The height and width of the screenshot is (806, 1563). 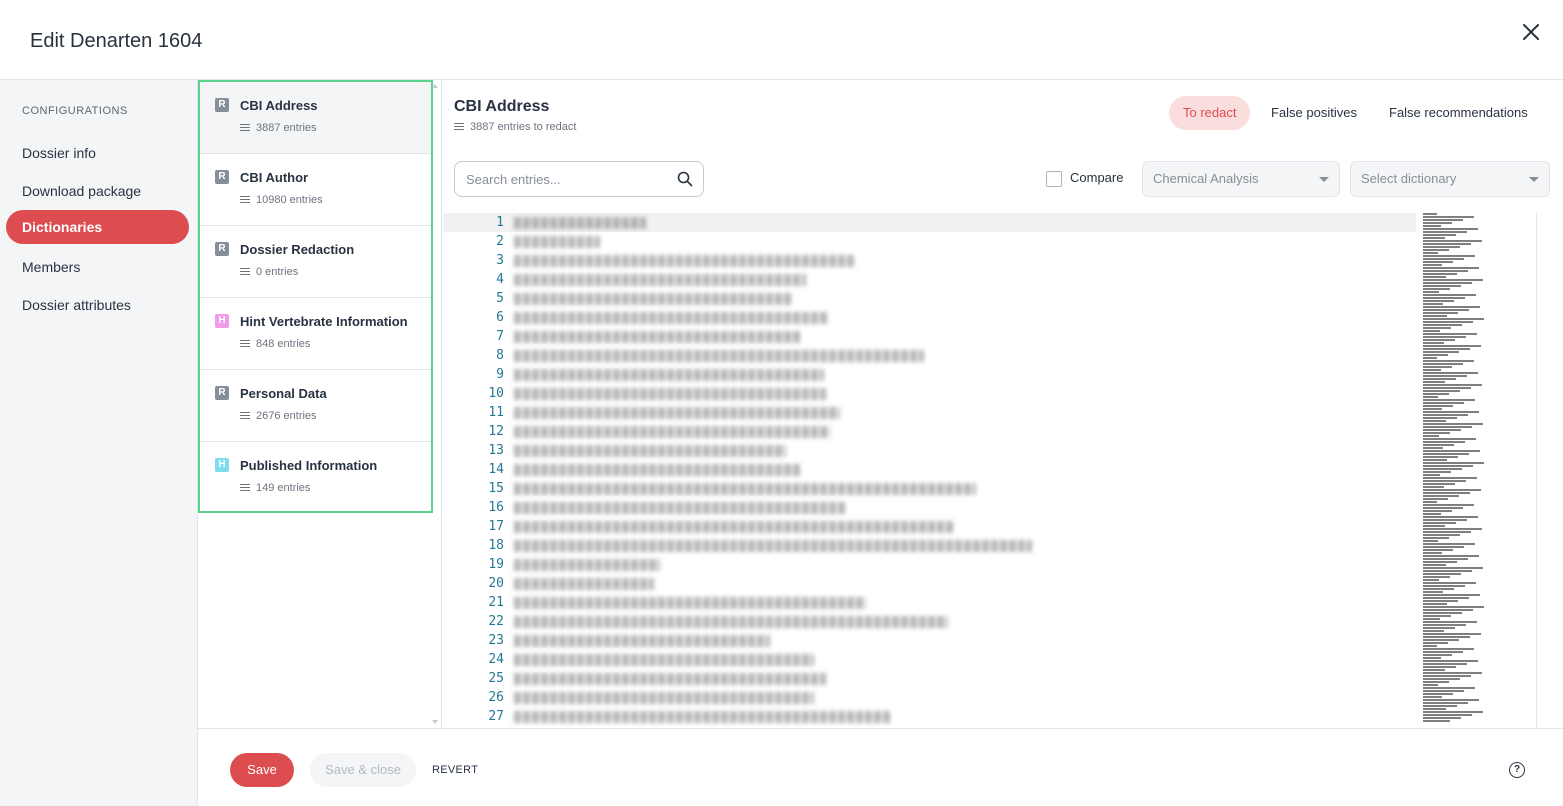 I want to click on editor-line: 22, so click(x=1003, y=621).